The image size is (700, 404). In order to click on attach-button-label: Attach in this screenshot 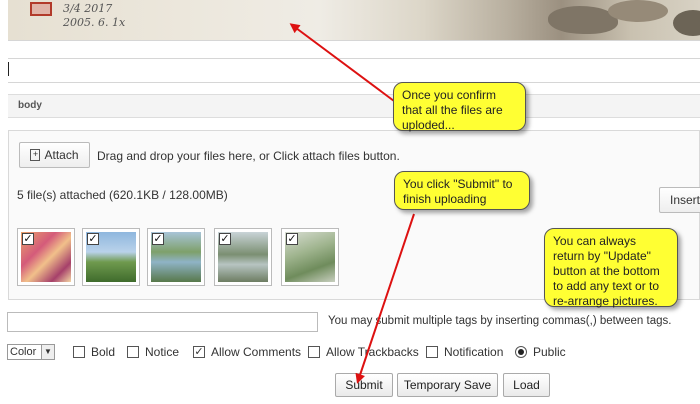, I will do `click(61, 155)`.